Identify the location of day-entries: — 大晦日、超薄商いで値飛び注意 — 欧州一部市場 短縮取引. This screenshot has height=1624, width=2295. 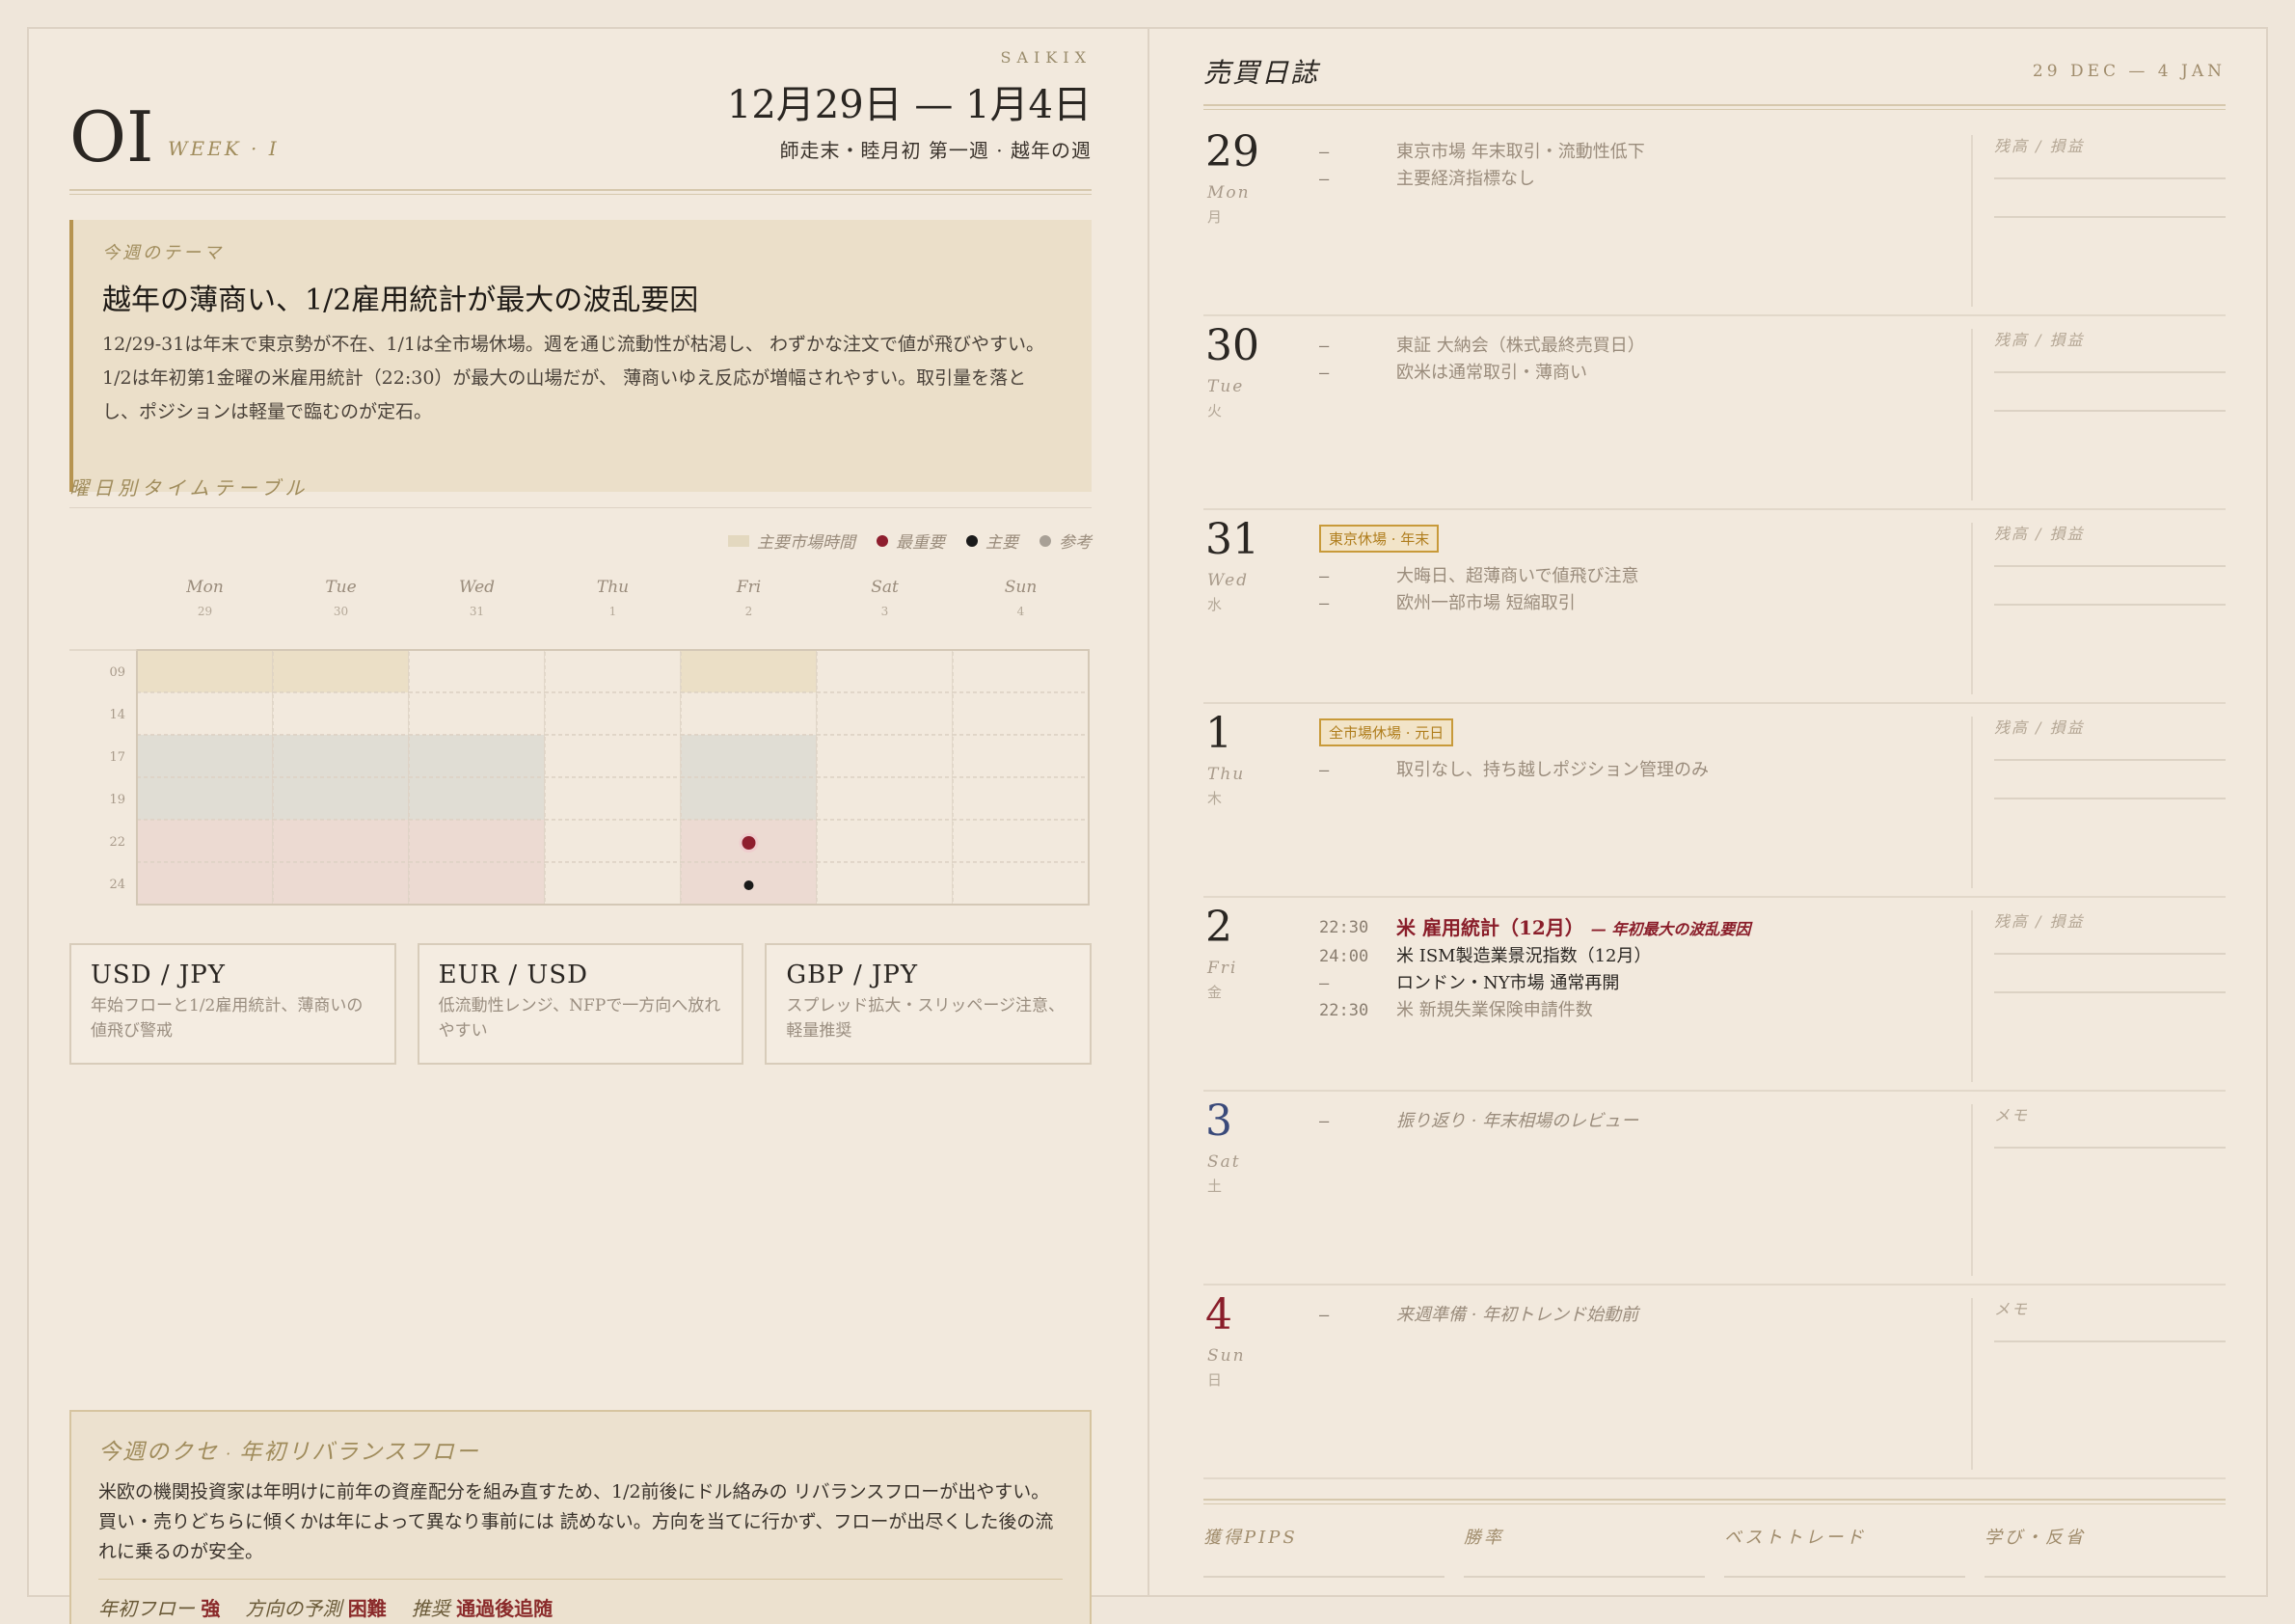
(1637, 590).